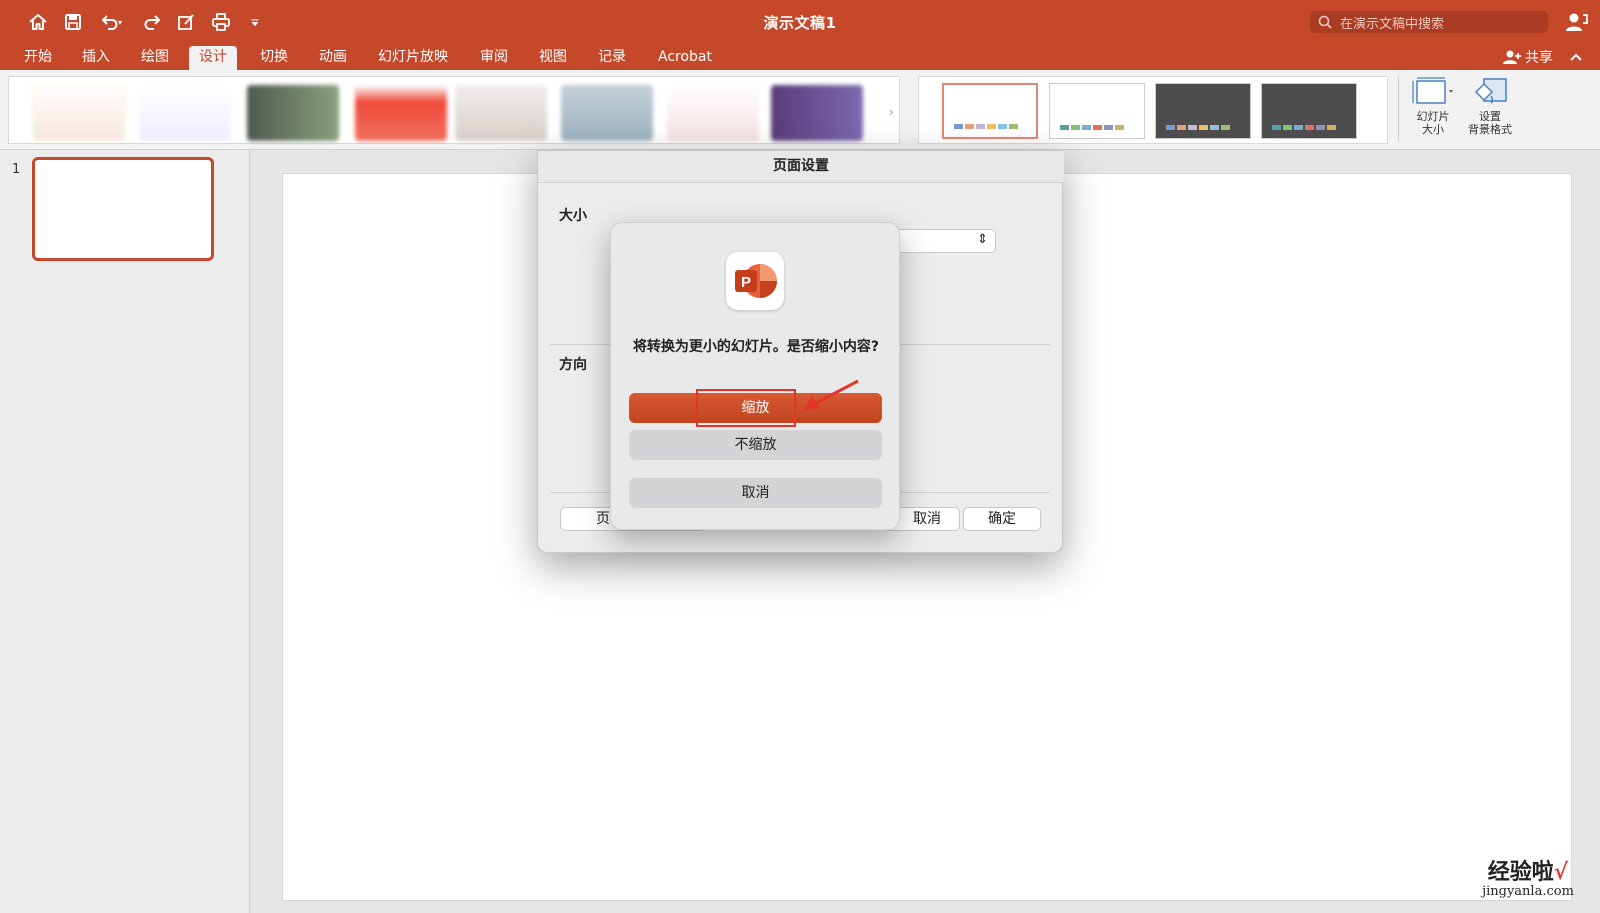 The image size is (1600, 913). Describe the element at coordinates (746, 408) in the screenshot. I see `annotation-highlight-box` at that location.